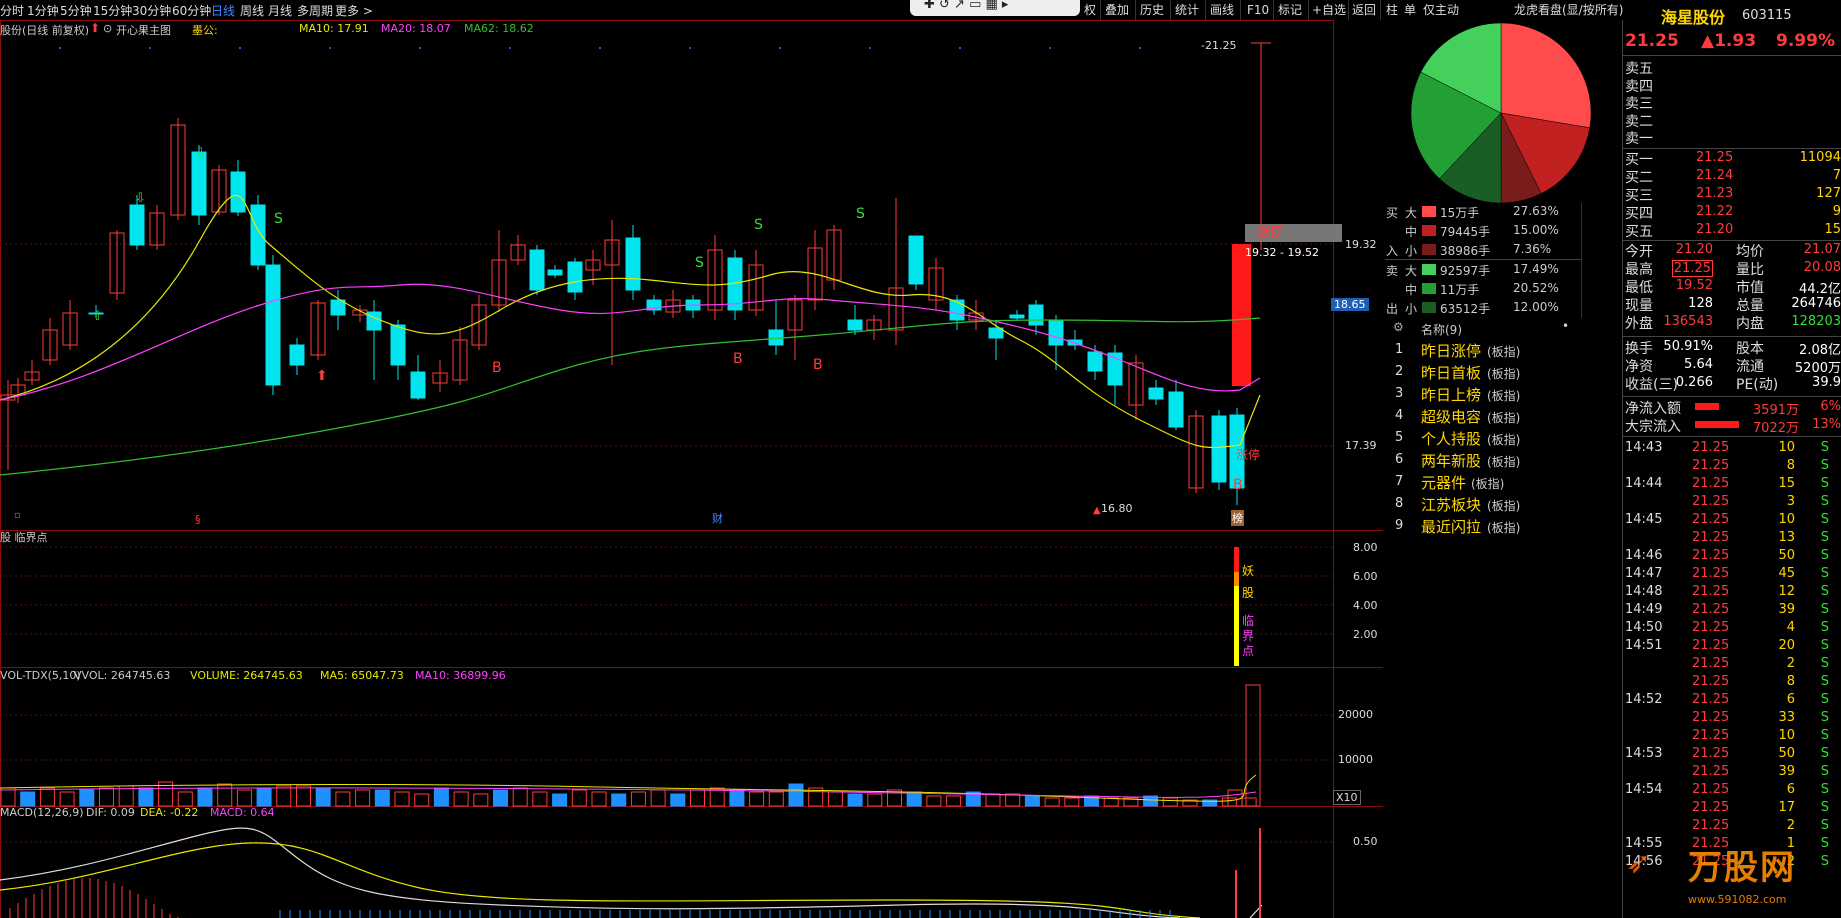 The image size is (1841, 918). What do you see at coordinates (1731, 592) in the screenshot?
I see `tick-row: 14:48 21.25 12 S` at bounding box center [1731, 592].